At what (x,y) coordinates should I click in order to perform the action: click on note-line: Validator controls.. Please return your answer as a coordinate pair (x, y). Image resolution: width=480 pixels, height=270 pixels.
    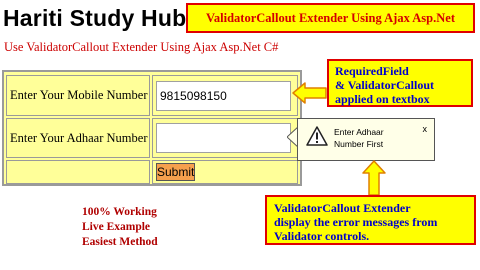
    Looking at the image, I should click on (322, 236).